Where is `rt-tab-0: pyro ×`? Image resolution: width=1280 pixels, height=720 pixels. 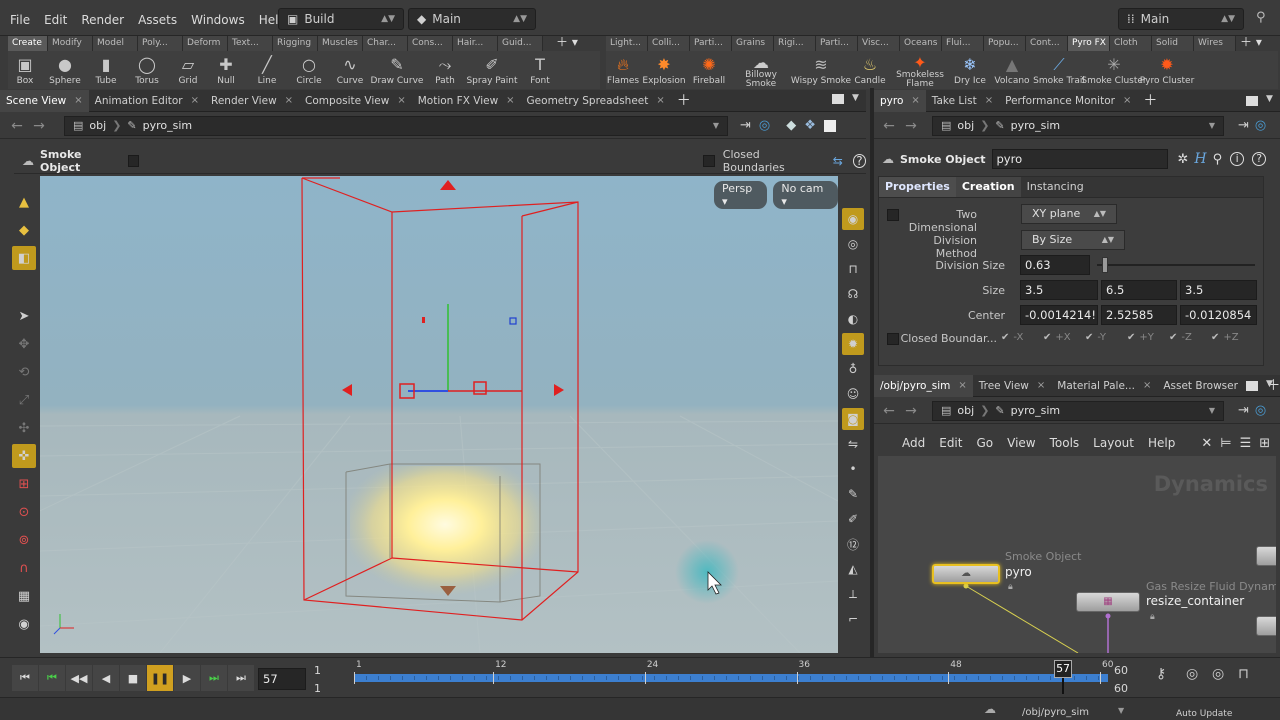
rt-tab-0: pyro × is located at coordinates (900, 100).